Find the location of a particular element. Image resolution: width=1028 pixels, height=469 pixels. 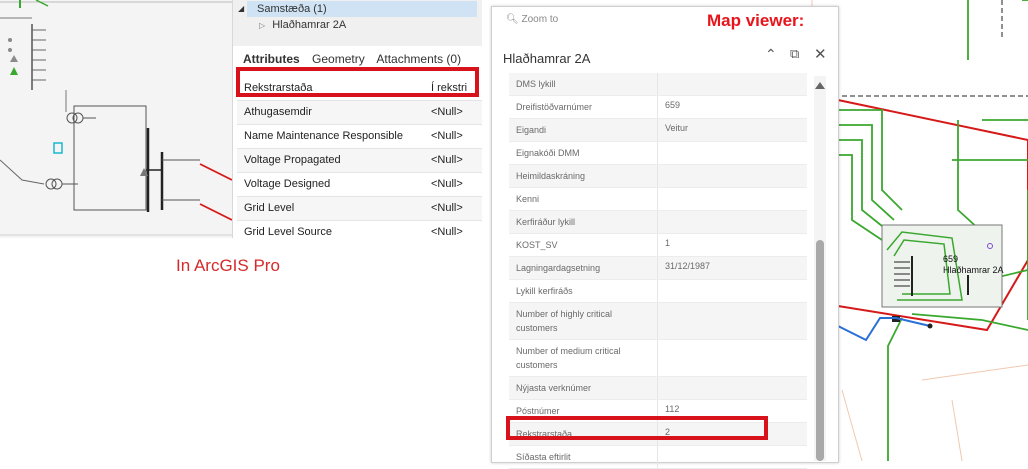

highlight-box-rekstrarstada-pro is located at coordinates (357, 82).